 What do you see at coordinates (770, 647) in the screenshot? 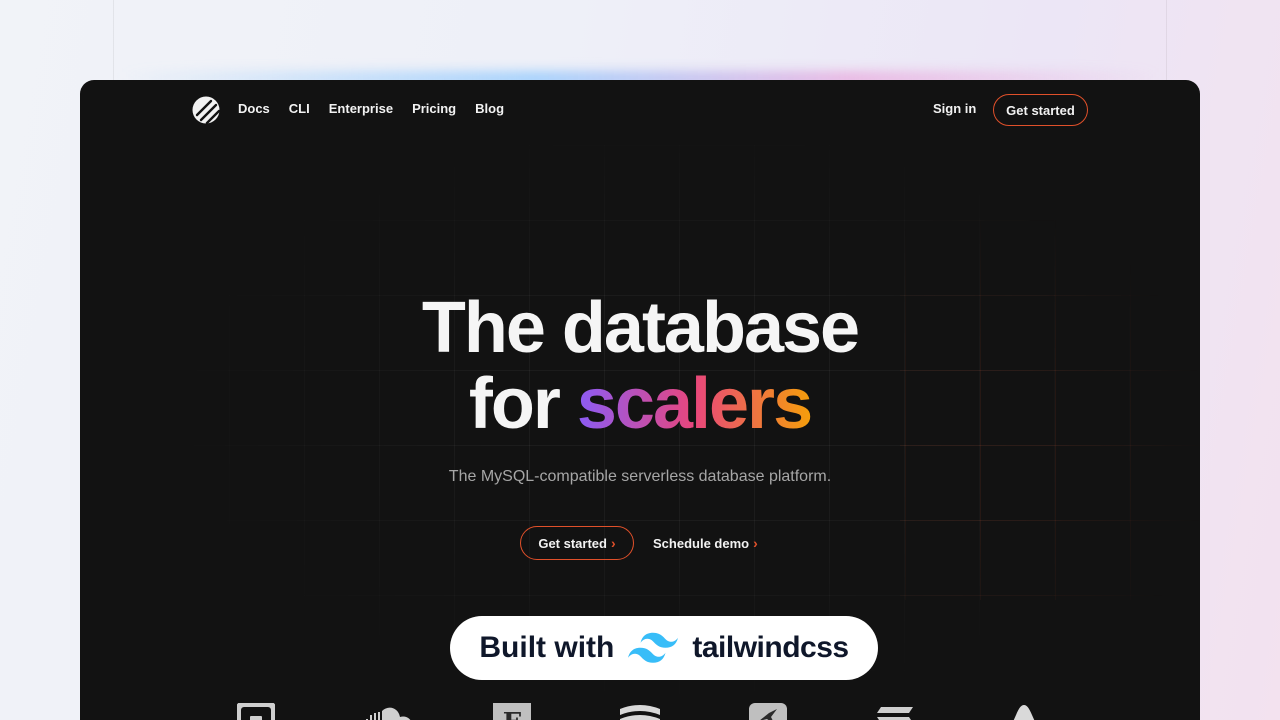
I see `badge-brand: tailwindcss` at bounding box center [770, 647].